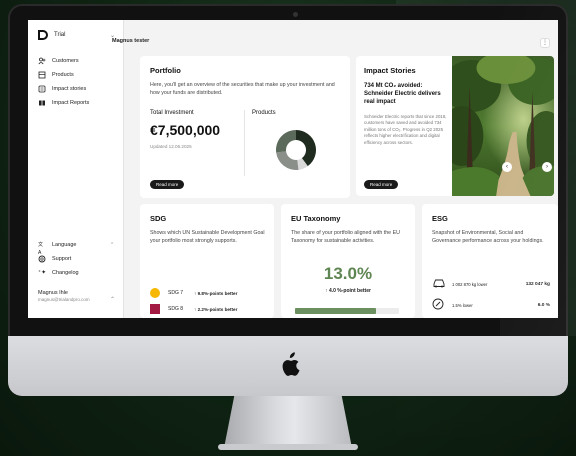 The width and height of the screenshot is (576, 456). I want to click on products-donut-chart, so click(296, 150).